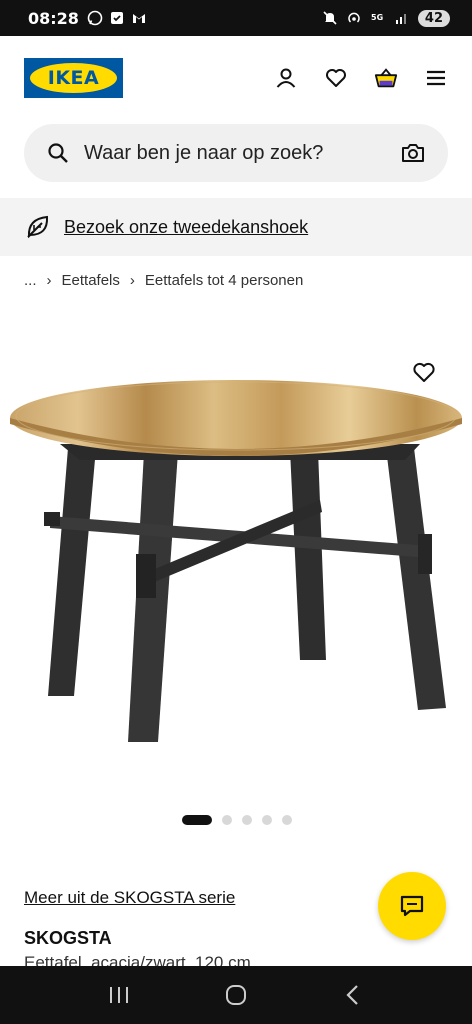  Describe the element at coordinates (413, 153) in the screenshot. I see `camera-icon` at that location.